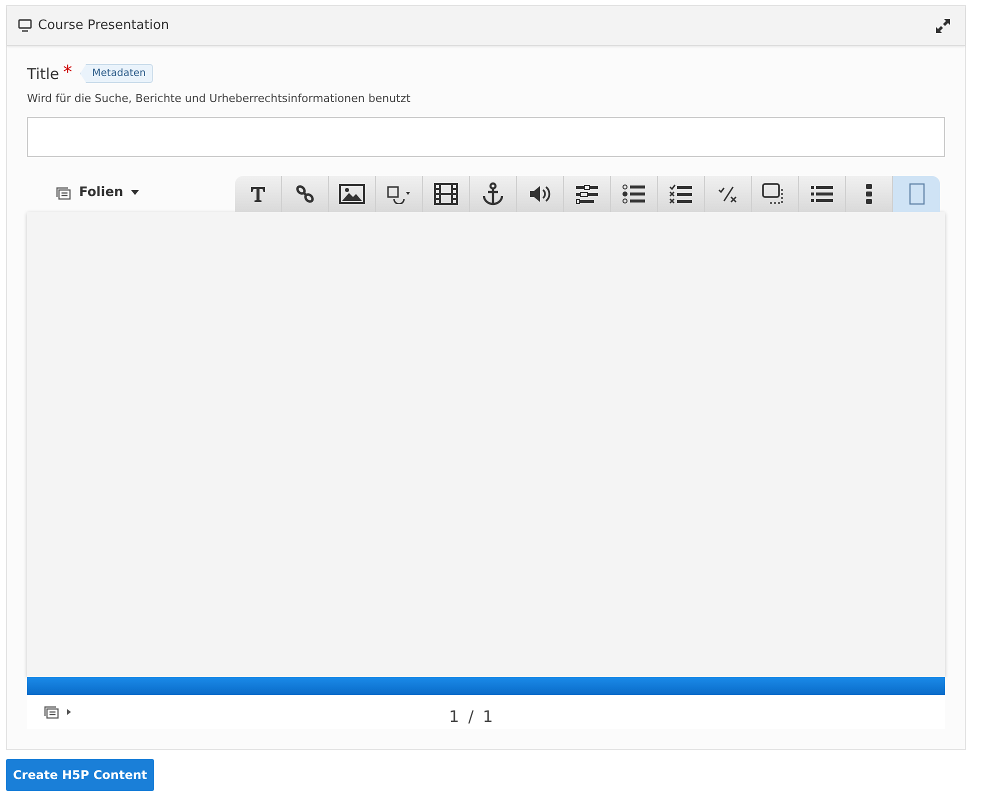 The width and height of the screenshot is (988, 809). I want to click on more-icon, so click(869, 194).